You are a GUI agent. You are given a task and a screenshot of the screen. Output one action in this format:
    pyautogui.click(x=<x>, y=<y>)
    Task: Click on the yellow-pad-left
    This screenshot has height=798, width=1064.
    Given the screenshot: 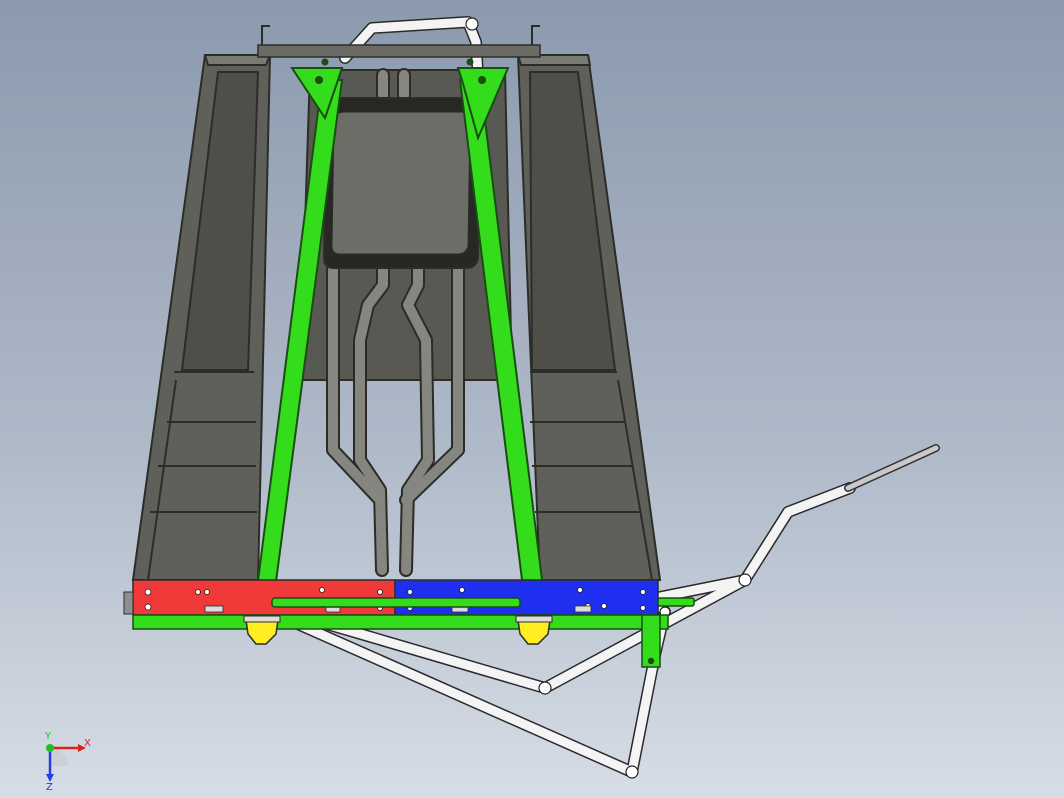 What is the action you would take?
    pyautogui.click(x=262, y=632)
    